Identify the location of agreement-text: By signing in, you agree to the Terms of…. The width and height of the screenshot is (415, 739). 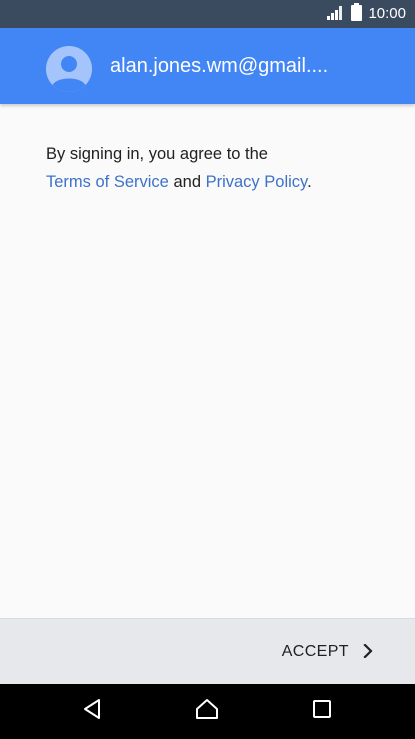
(216, 168).